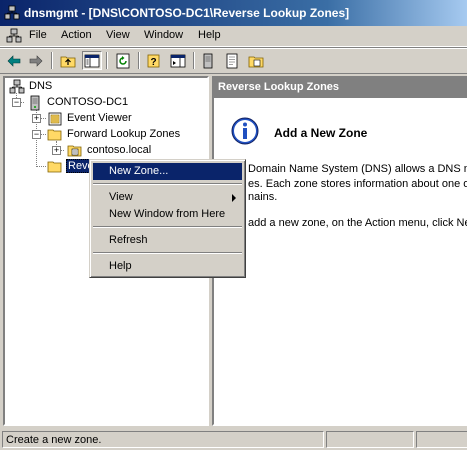 This screenshot has width=467, height=450. I want to click on status-bar: Create a new zone., so click(233, 439).